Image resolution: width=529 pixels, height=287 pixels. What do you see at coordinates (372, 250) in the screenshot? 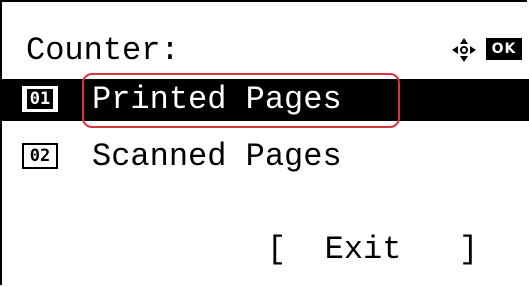
I see `exit-softkey: [ Exit ]` at bounding box center [372, 250].